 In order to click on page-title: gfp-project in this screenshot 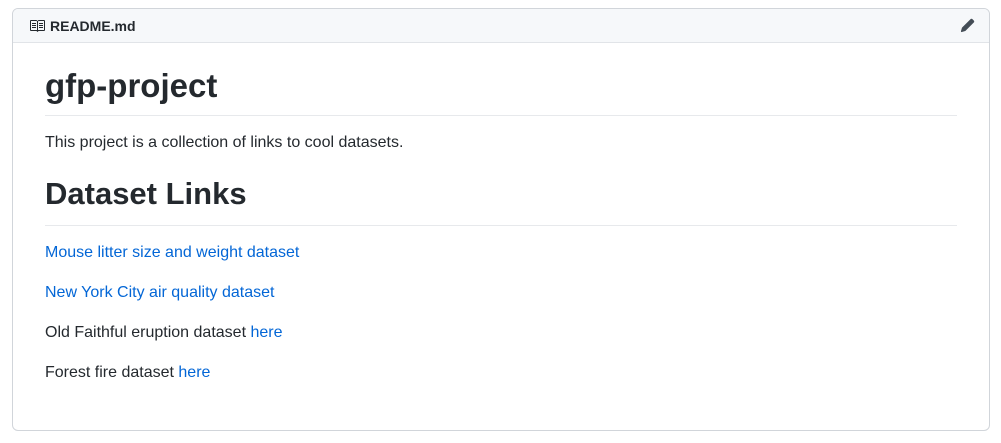, I will do `click(501, 91)`.